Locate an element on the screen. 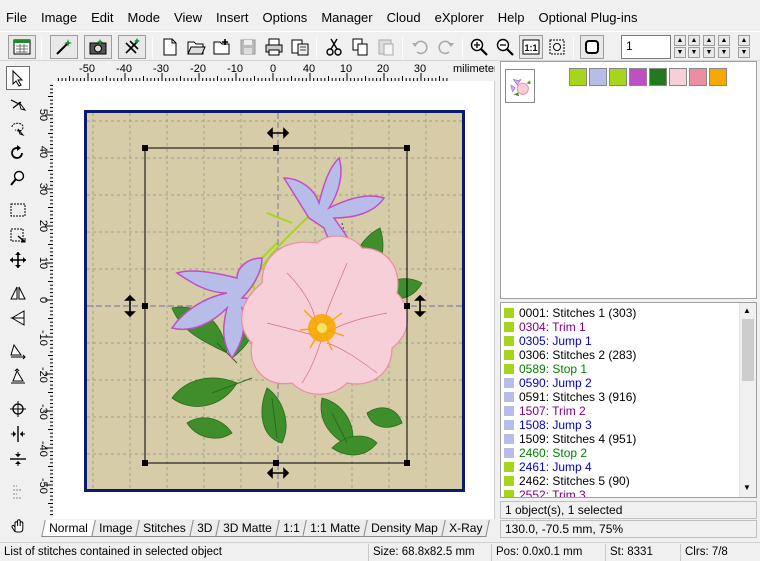 The height and width of the screenshot is (561, 760). stitch-next-object-button: ▼ is located at coordinates (744, 52).